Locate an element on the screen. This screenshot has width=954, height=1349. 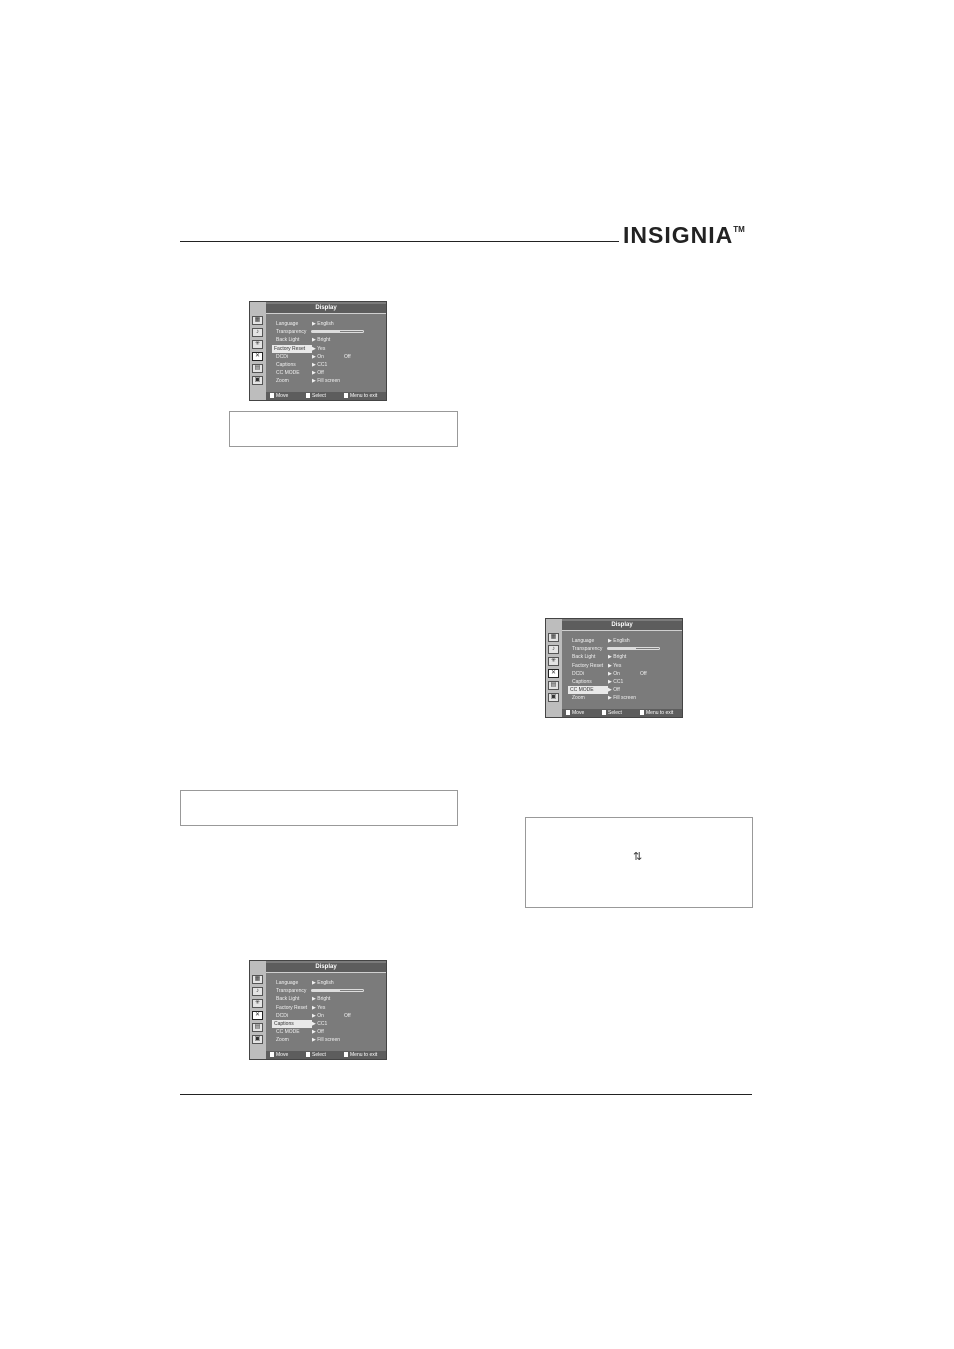
select-hint: Select is located at coordinates (316, 396).